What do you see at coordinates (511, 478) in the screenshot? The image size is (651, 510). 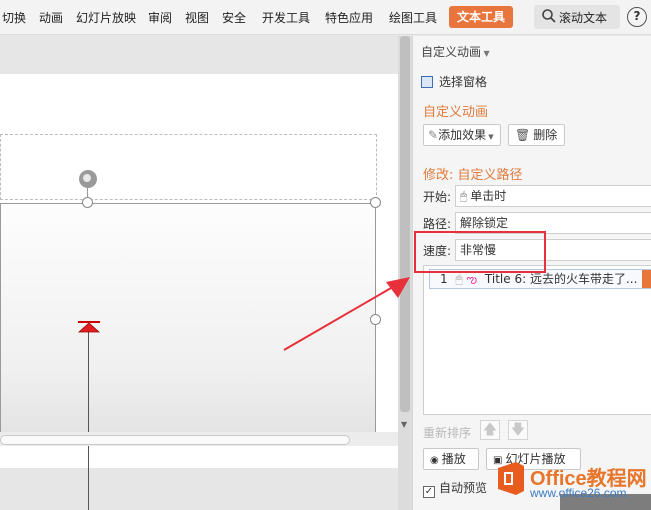 I see `office-logo-icon` at bounding box center [511, 478].